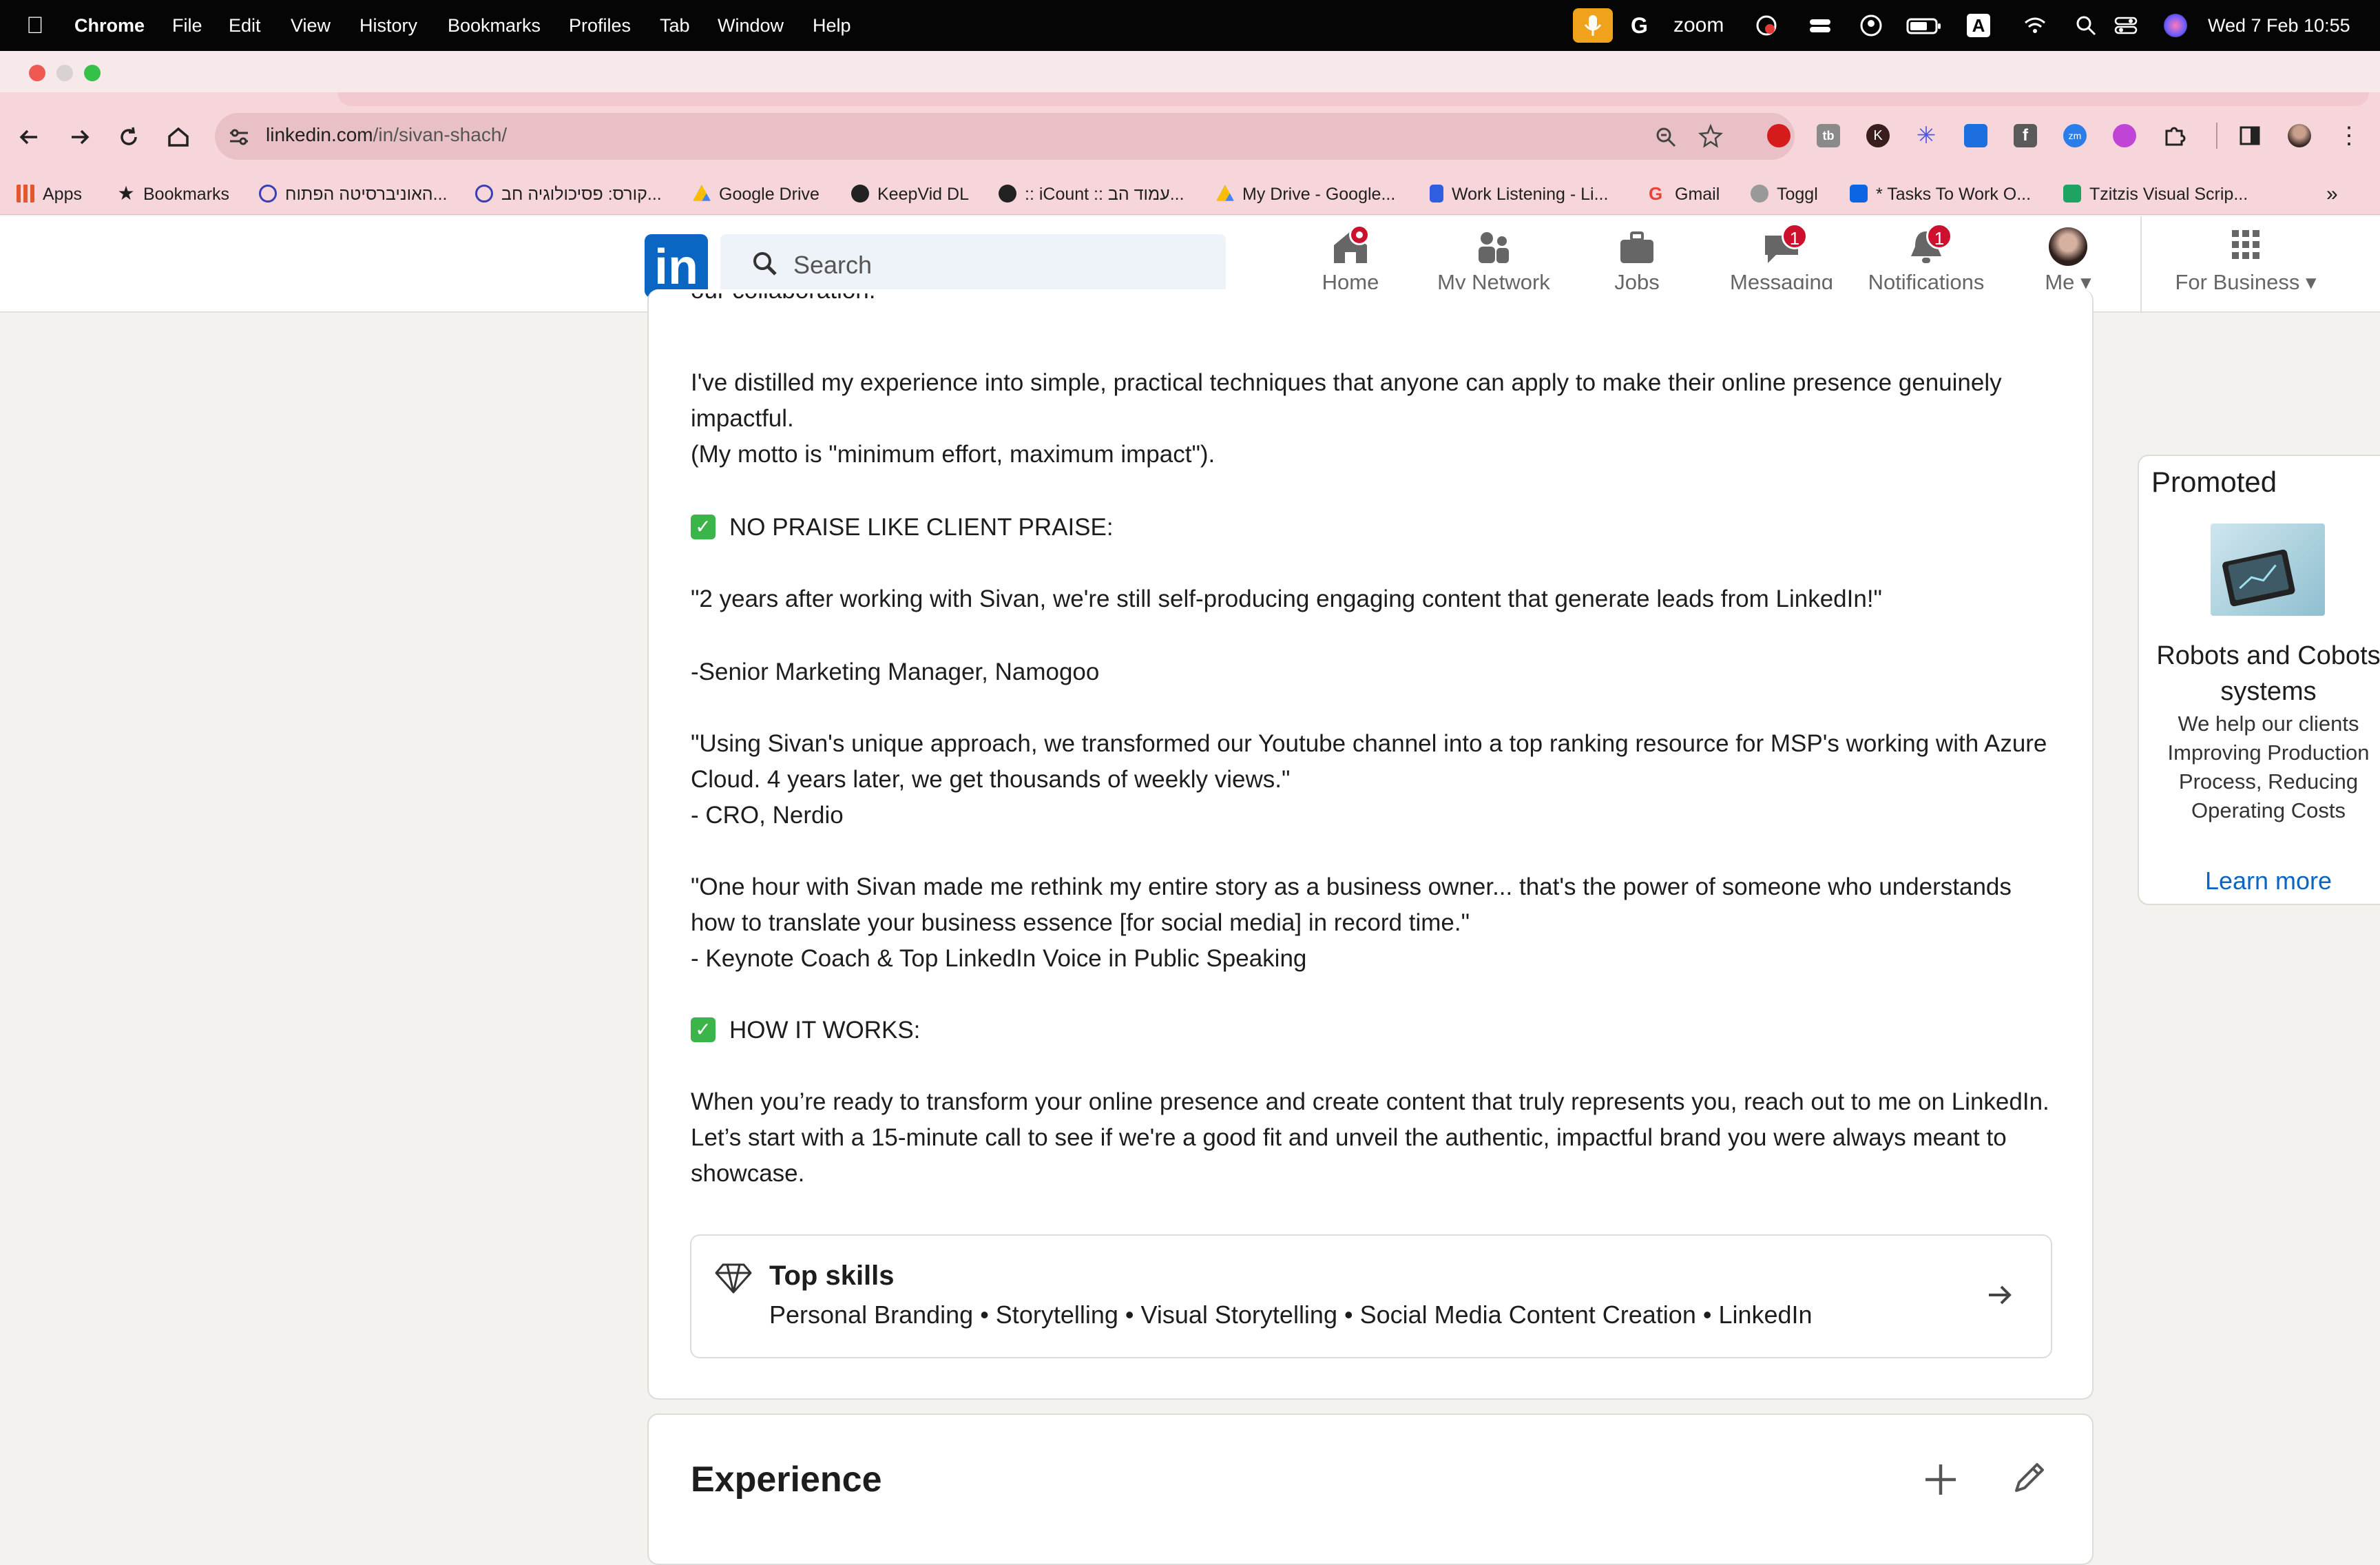 The width and height of the screenshot is (2380, 1565). I want to click on menu-app-name: Chrome, so click(110, 25).